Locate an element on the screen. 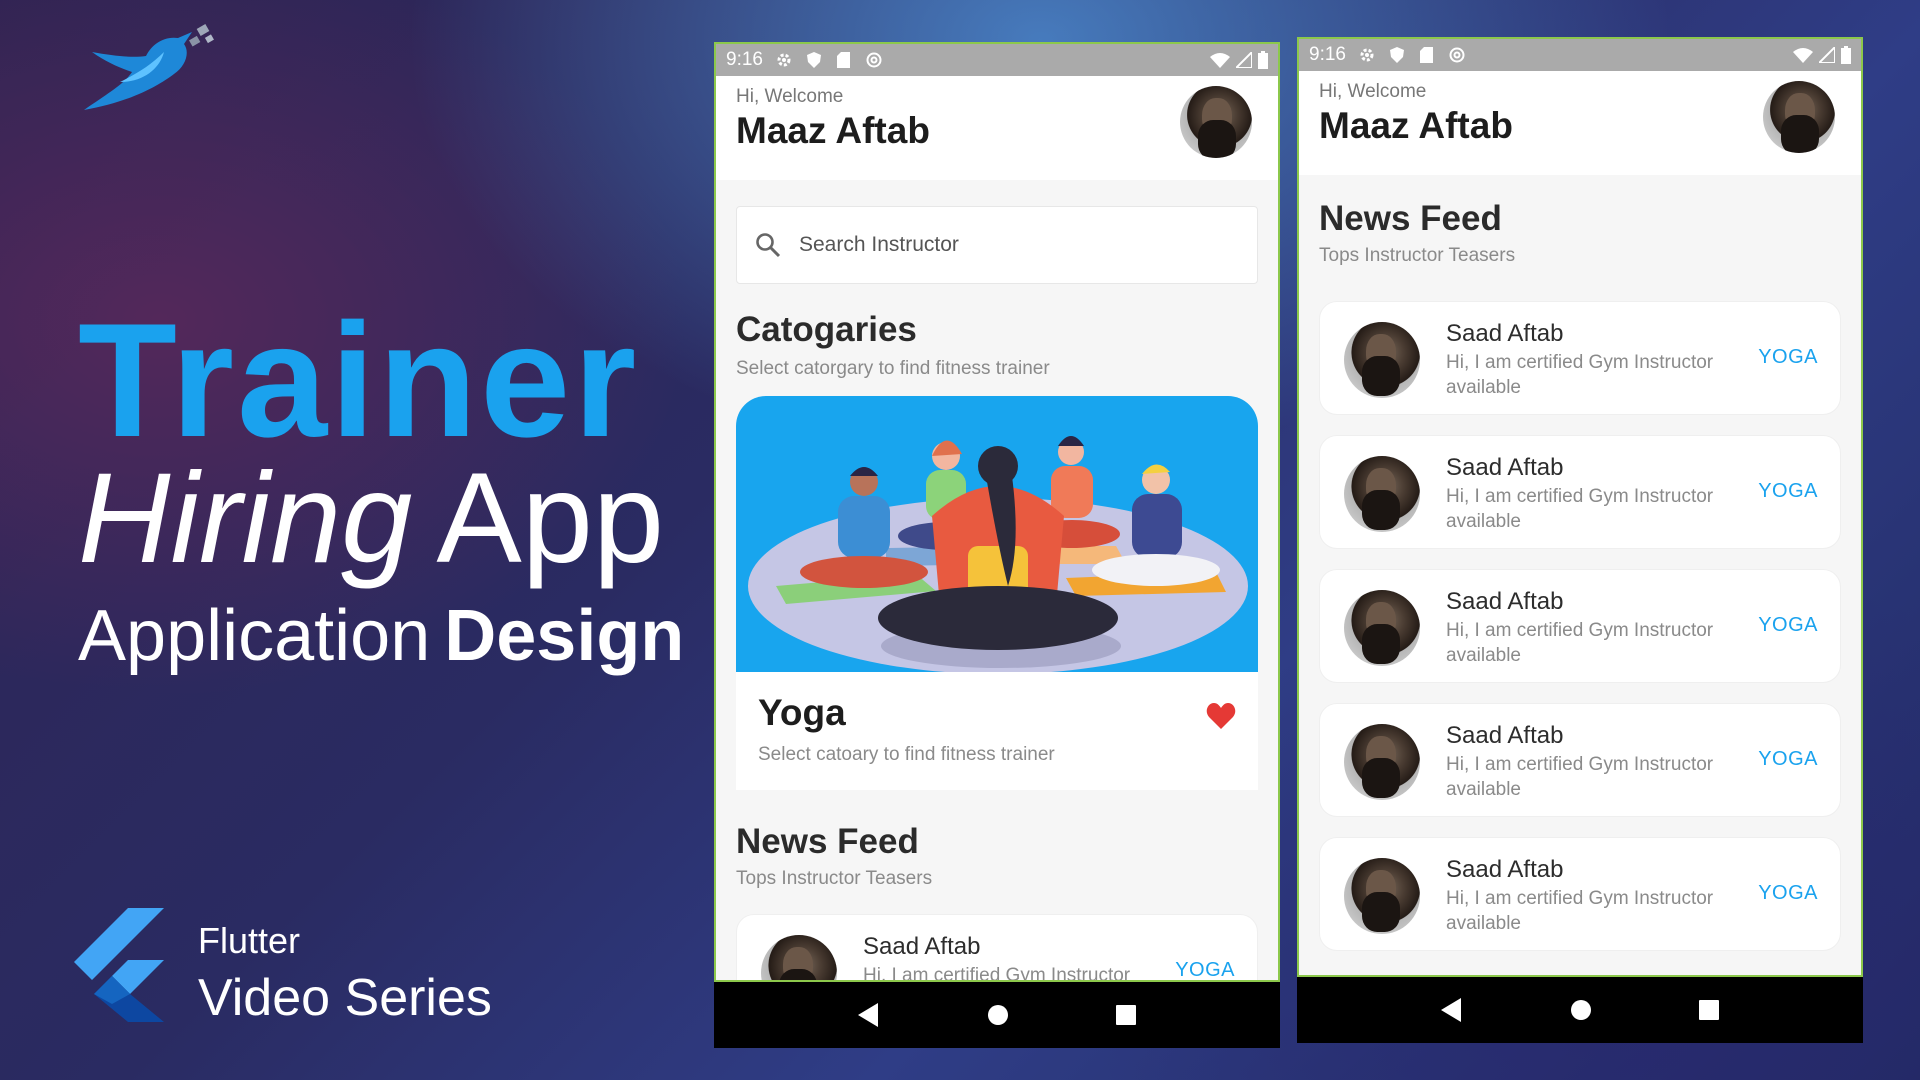 This screenshot has height=1080, width=1920. series-title: Flutter is located at coordinates (249, 940).